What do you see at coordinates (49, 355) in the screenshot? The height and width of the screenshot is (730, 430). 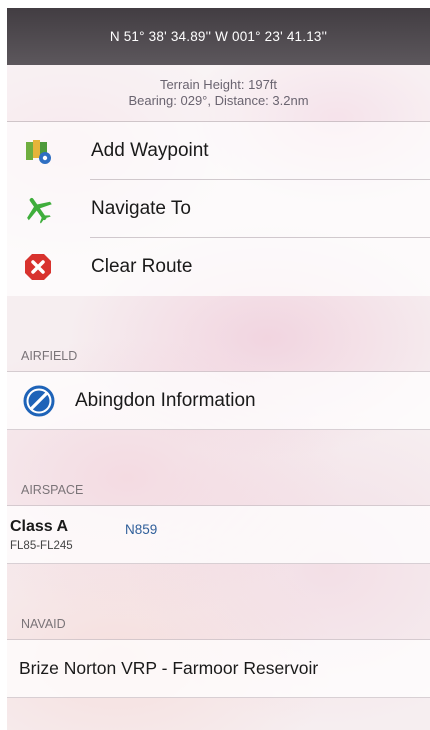 I see `airfield-header-label: AIRFIELD` at bounding box center [49, 355].